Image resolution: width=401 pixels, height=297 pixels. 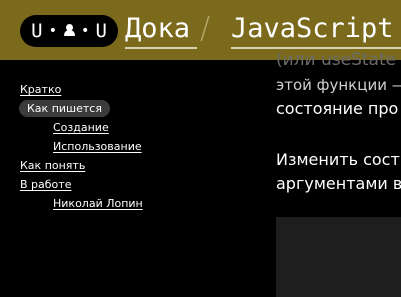 What do you see at coordinates (145, 89) in the screenshot?
I see `toc-item-kratko: Кратко` at bounding box center [145, 89].